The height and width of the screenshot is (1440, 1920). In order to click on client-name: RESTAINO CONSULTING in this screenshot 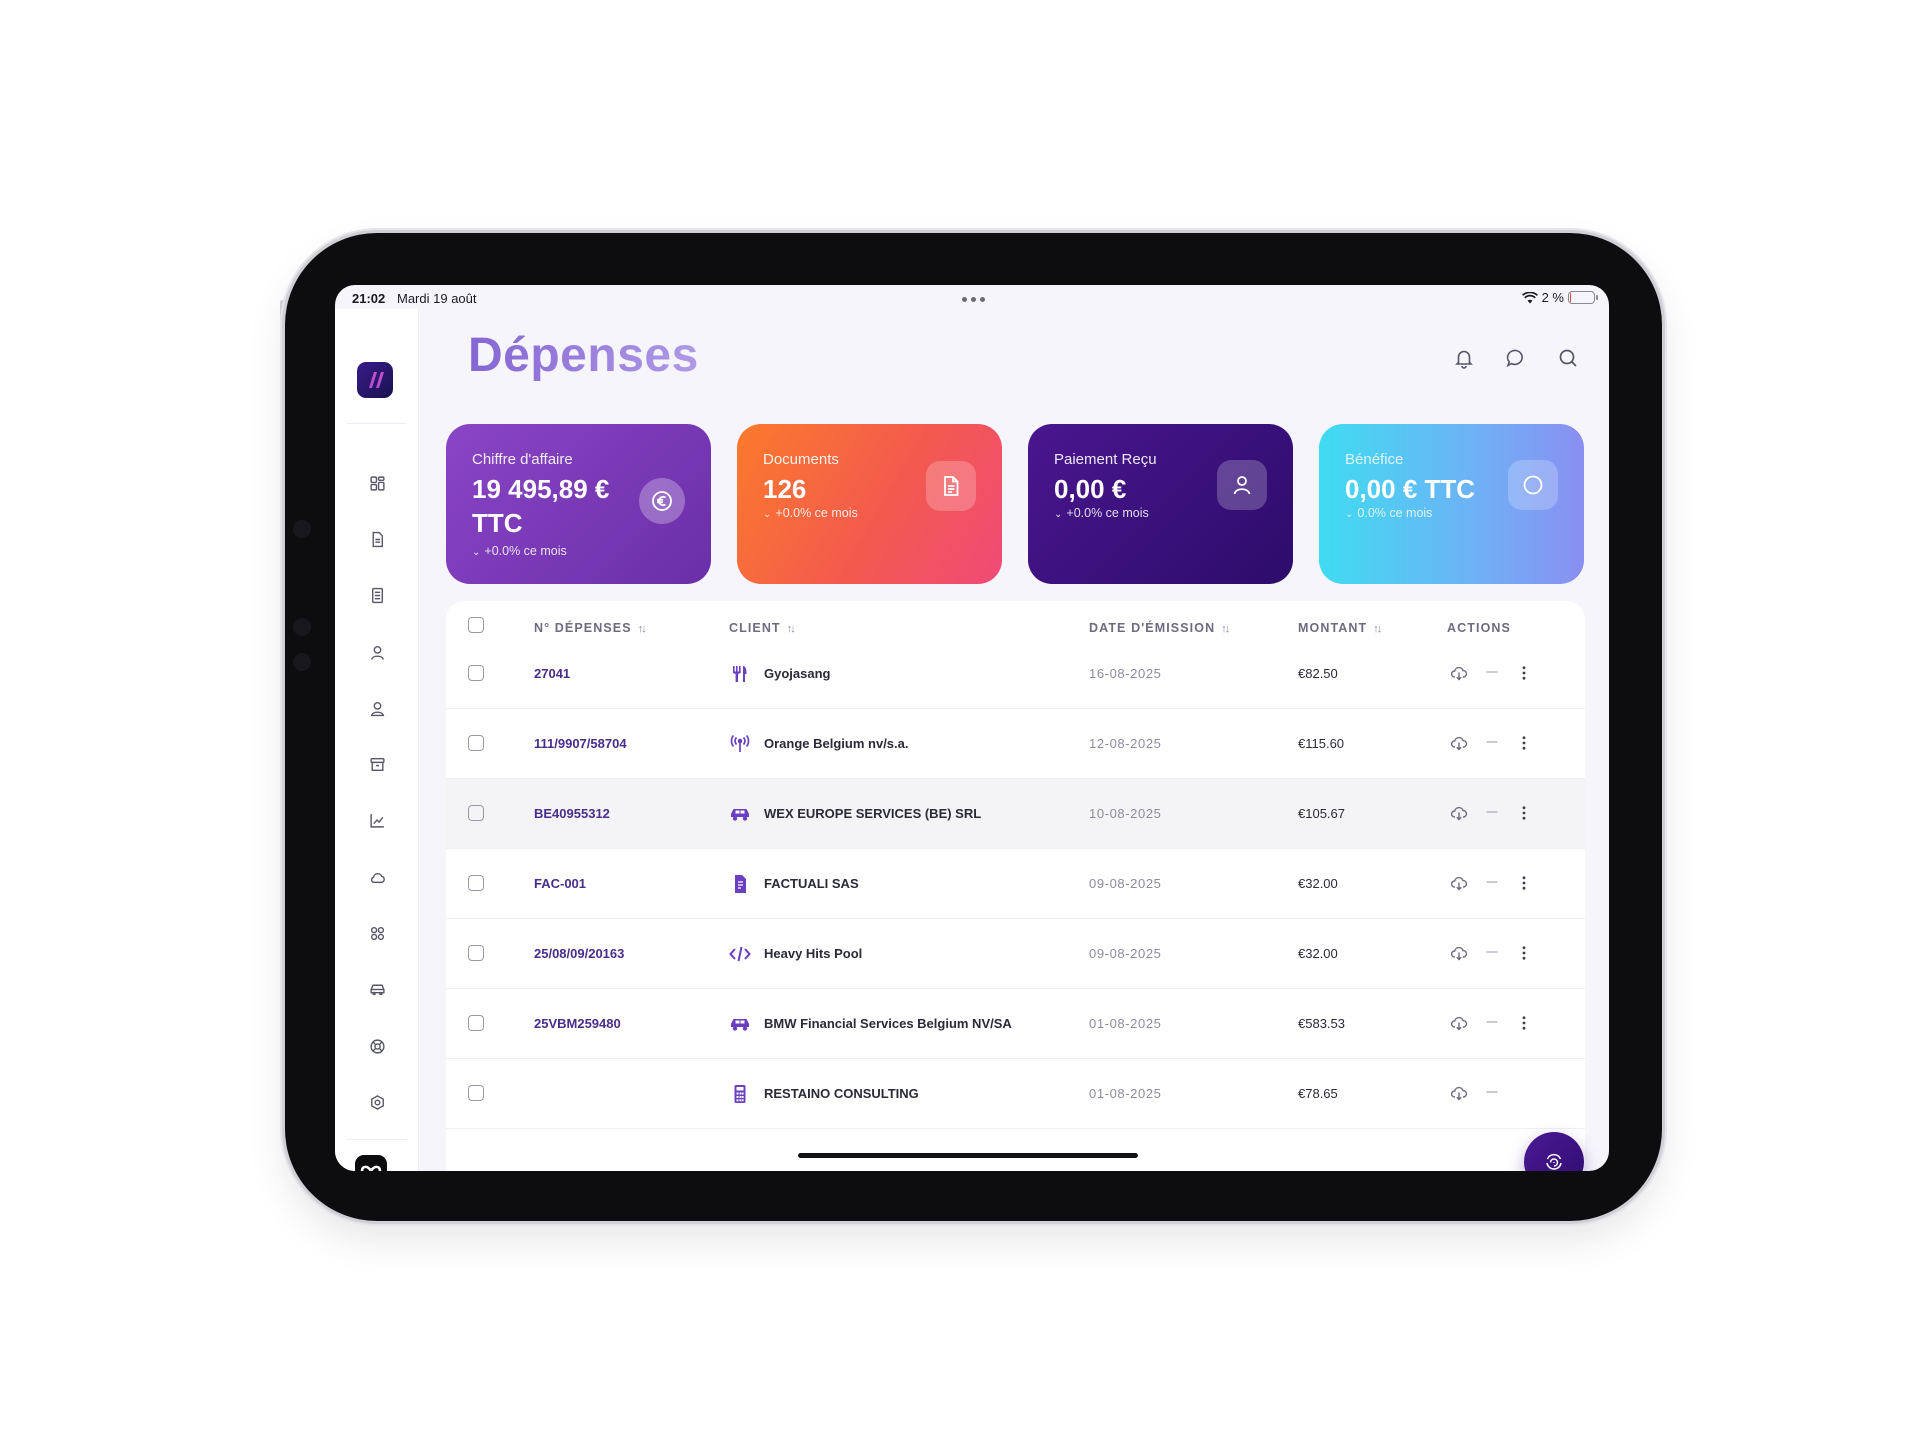, I will do `click(841, 1093)`.